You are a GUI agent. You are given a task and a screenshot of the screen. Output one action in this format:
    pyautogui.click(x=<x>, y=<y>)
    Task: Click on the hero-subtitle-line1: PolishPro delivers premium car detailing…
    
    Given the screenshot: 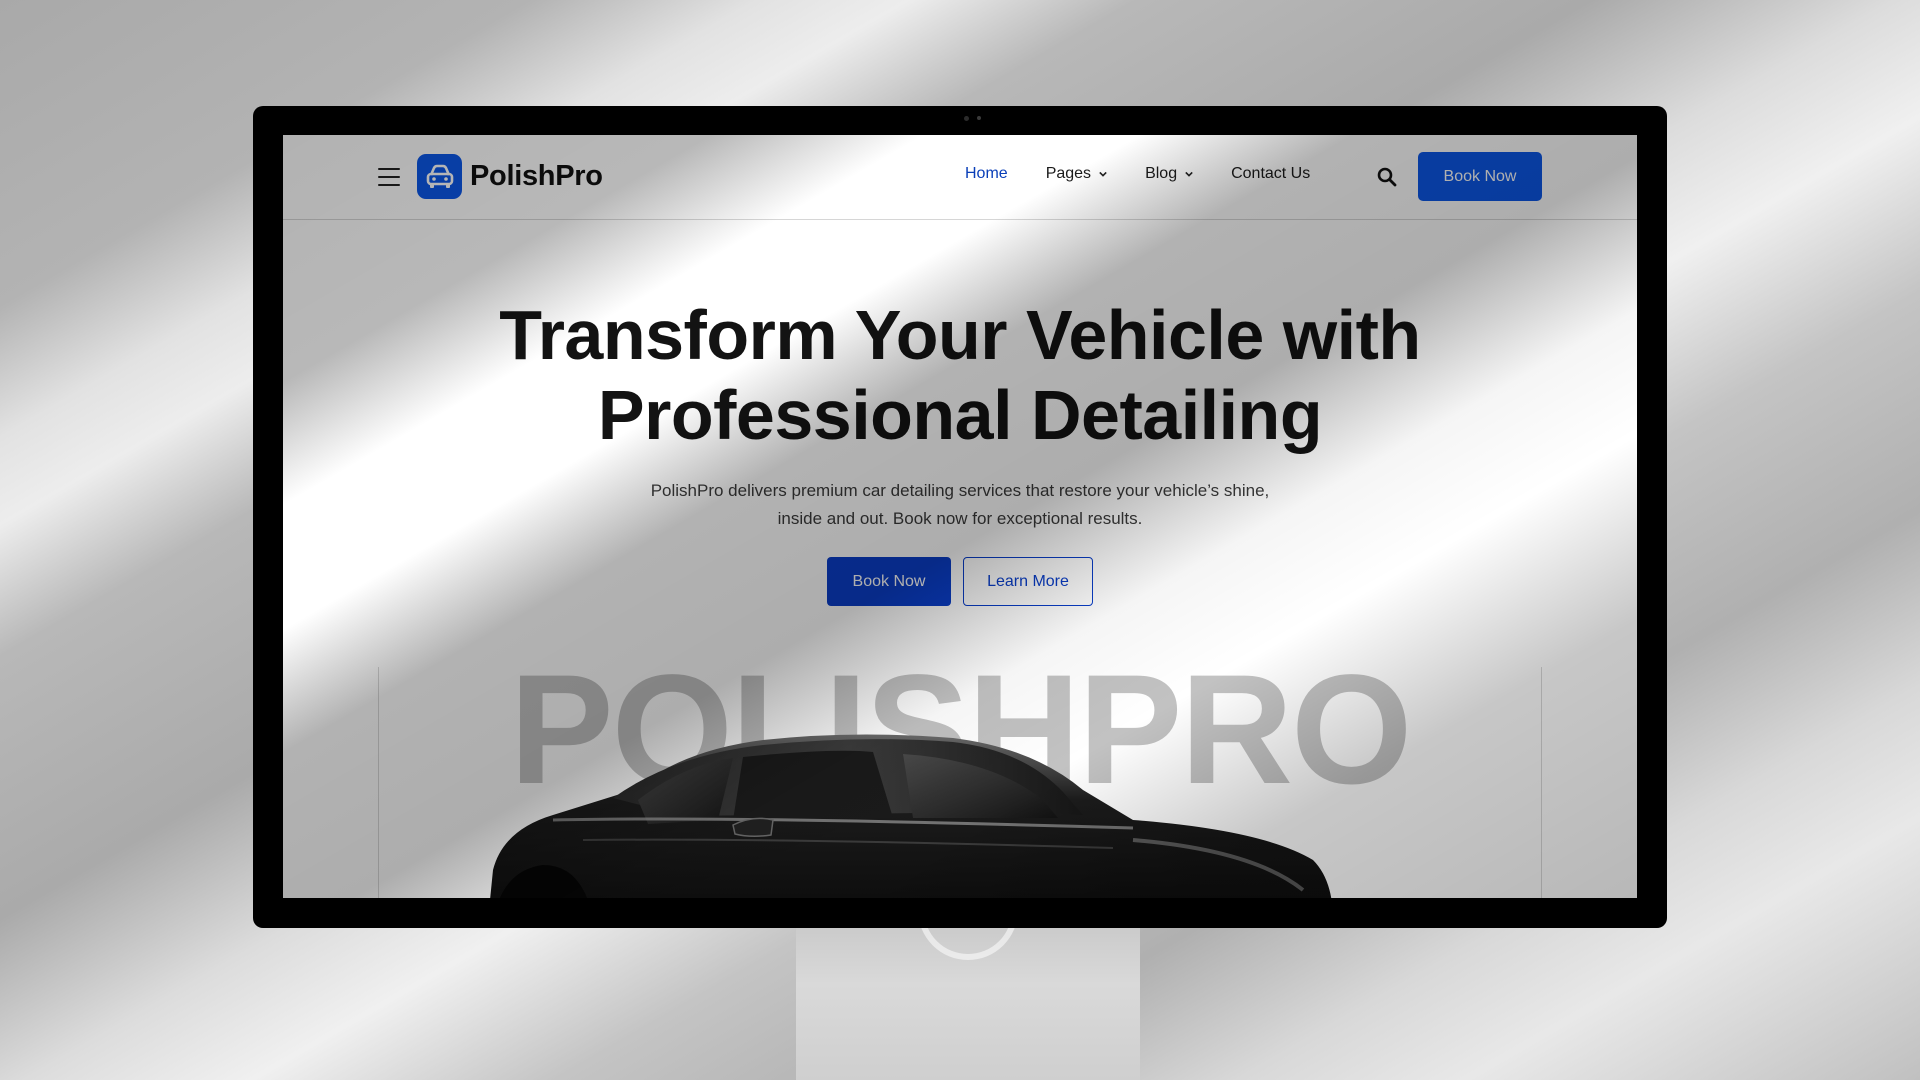 What is the action you would take?
    pyautogui.click(x=960, y=490)
    